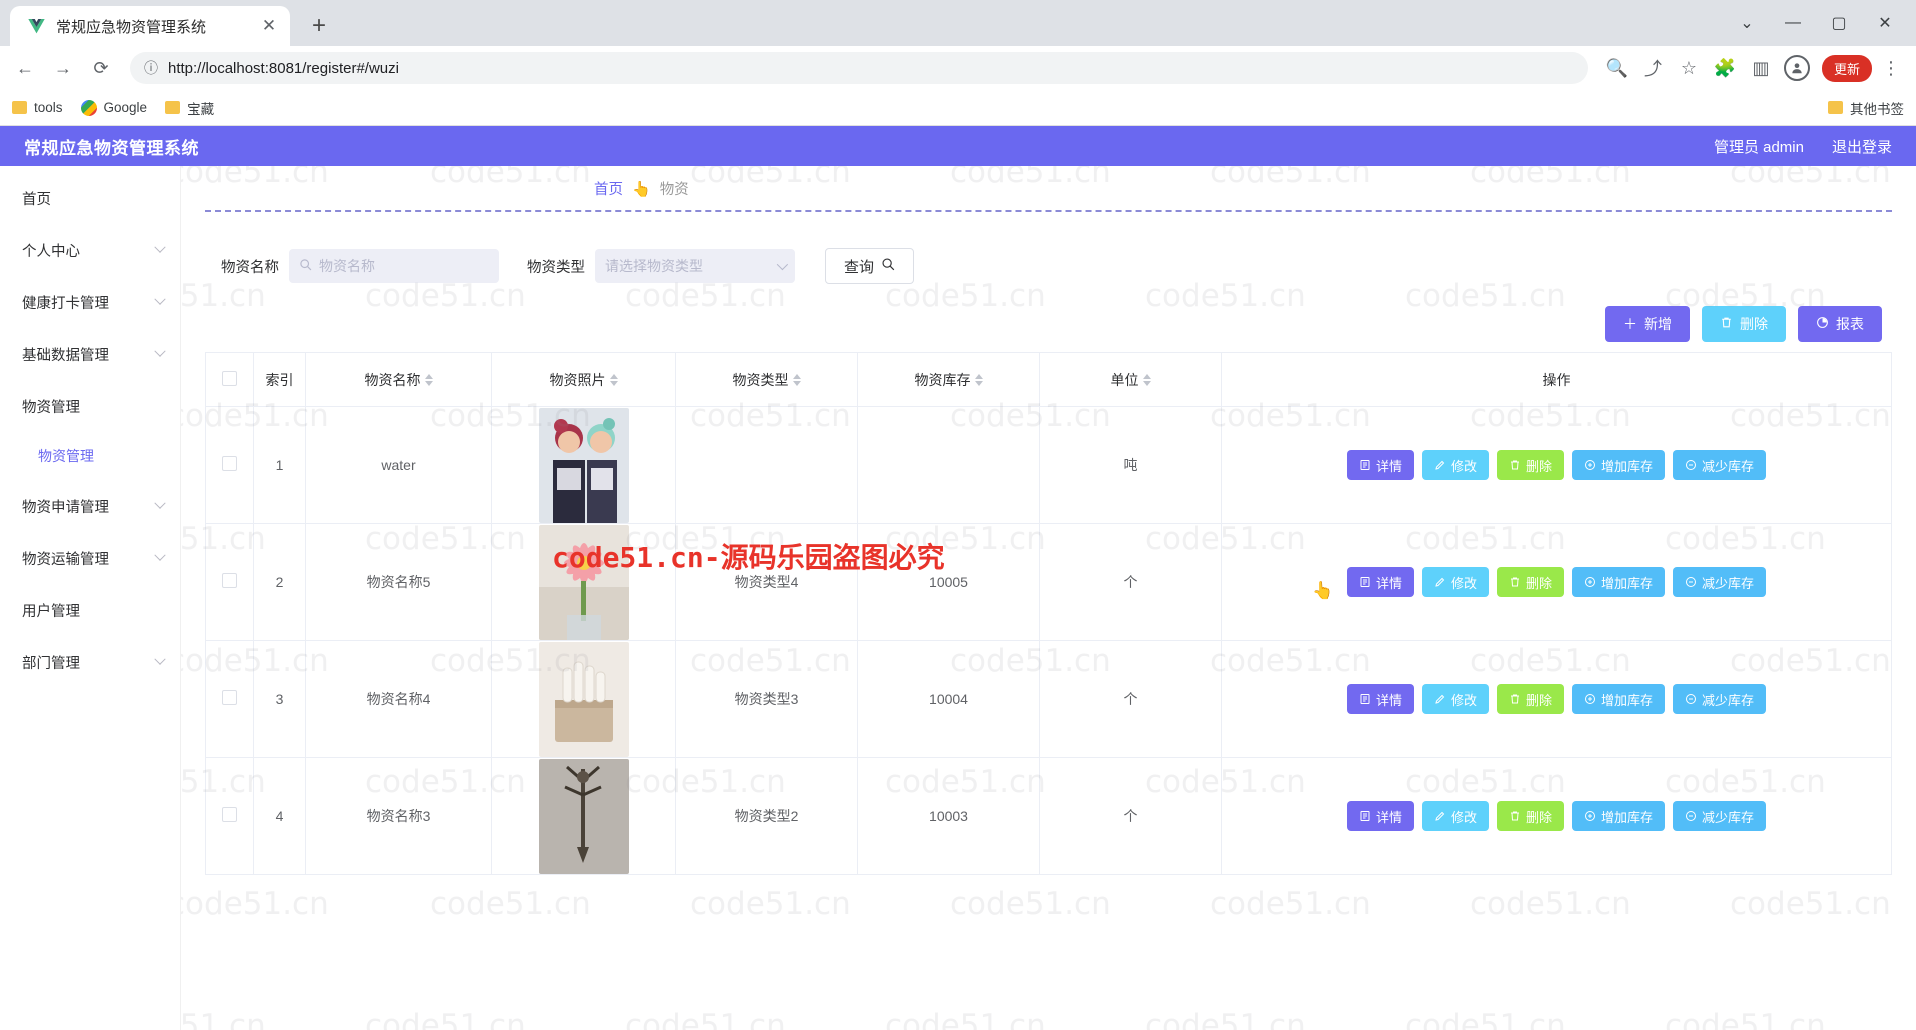  What do you see at coordinates (1538, 700) in the screenshot?
I see `row-delete-label: 删除` at bounding box center [1538, 700].